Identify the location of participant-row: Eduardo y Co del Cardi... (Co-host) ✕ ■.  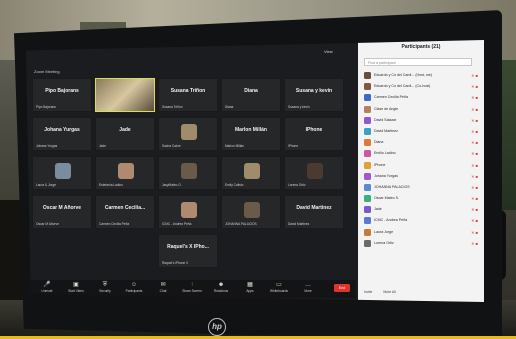
(421, 86).